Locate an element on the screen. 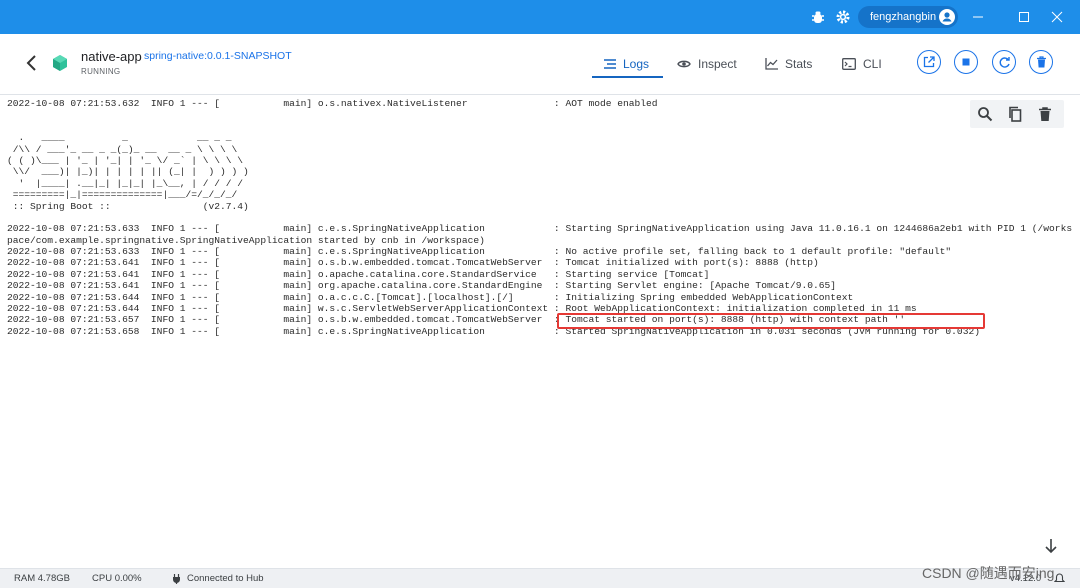  connection-status: Connected to Hub is located at coordinates (225, 578).